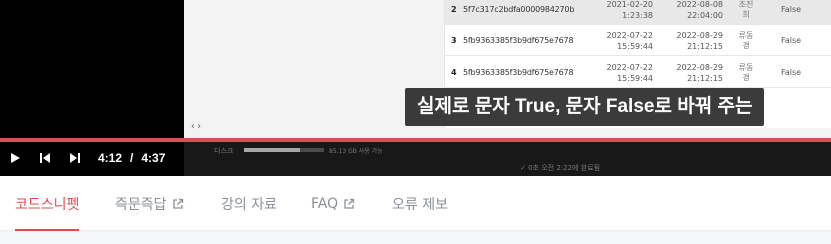 The image size is (831, 244). What do you see at coordinates (560, 168) in the screenshot?
I see `execution-done-text: ✓ 0초 오전 2:22에 완료됨` at bounding box center [560, 168].